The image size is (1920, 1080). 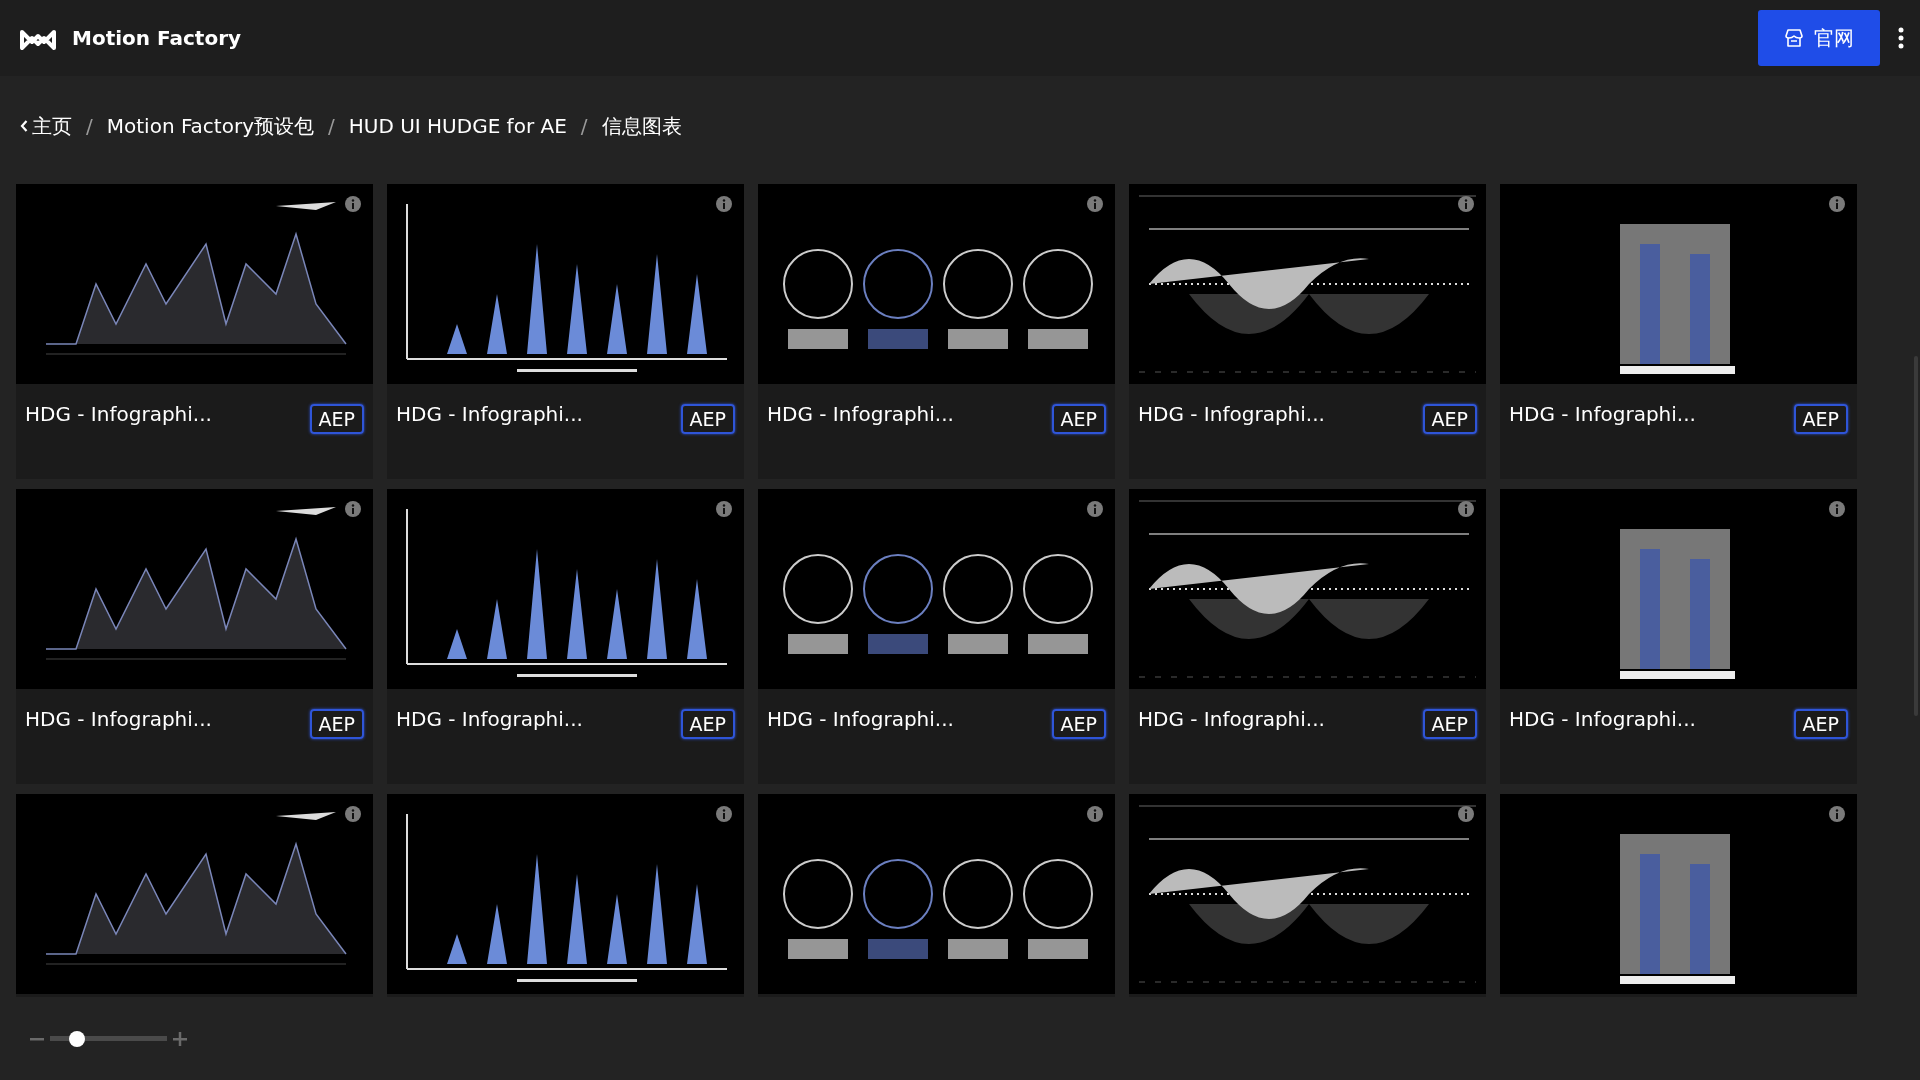 What do you see at coordinates (157, 38) in the screenshot?
I see `brand-name: Motion Factory` at bounding box center [157, 38].